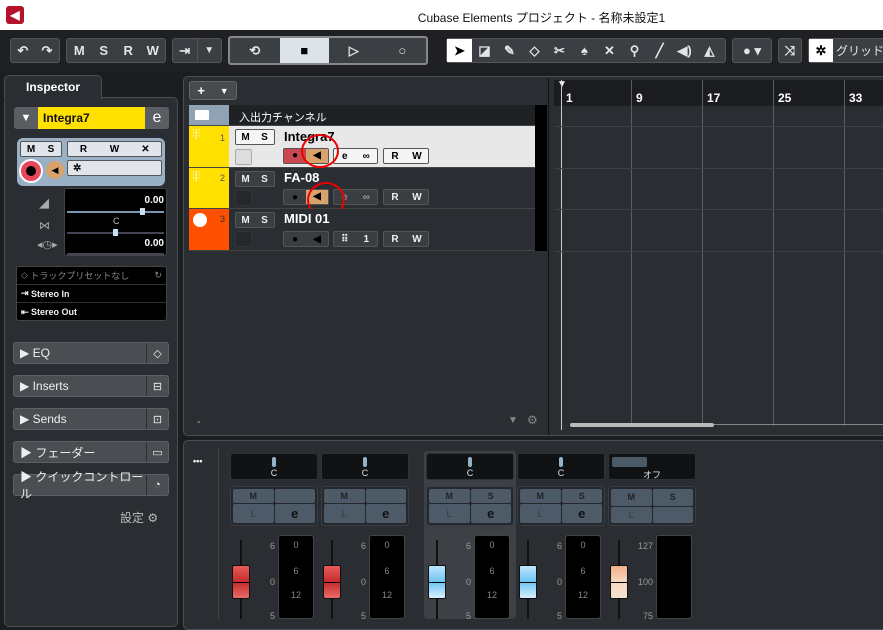 This screenshot has height=630, width=883. Describe the element at coordinates (283, 117) in the screenshot. I see `folder-name: 入出力チャンネル` at that location.